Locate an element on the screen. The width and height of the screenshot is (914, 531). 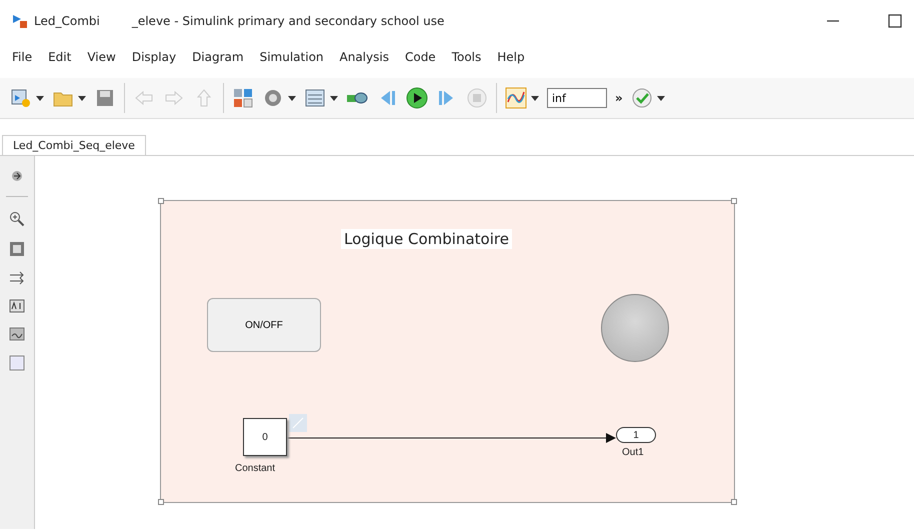
menu-item: Tools is located at coordinates (467, 57).